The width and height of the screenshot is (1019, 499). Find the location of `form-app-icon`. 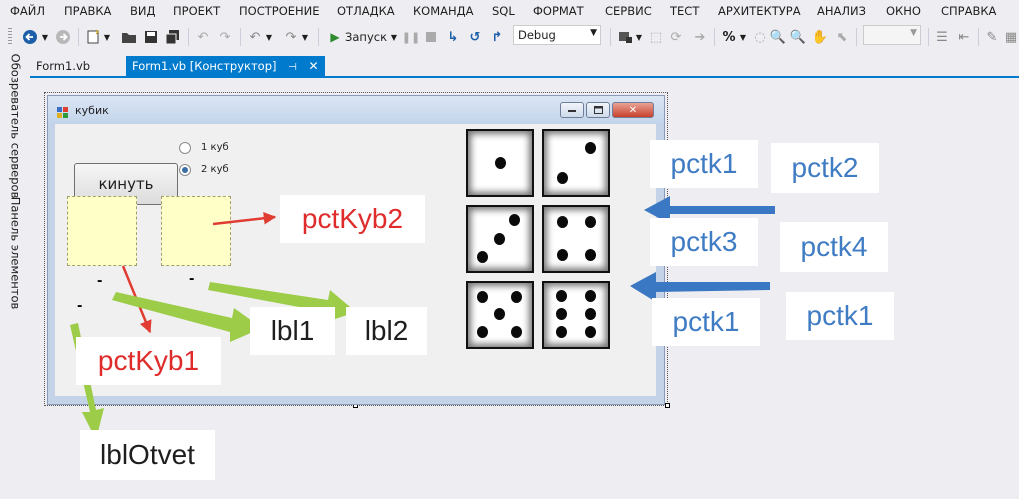

form-app-icon is located at coordinates (63, 111).